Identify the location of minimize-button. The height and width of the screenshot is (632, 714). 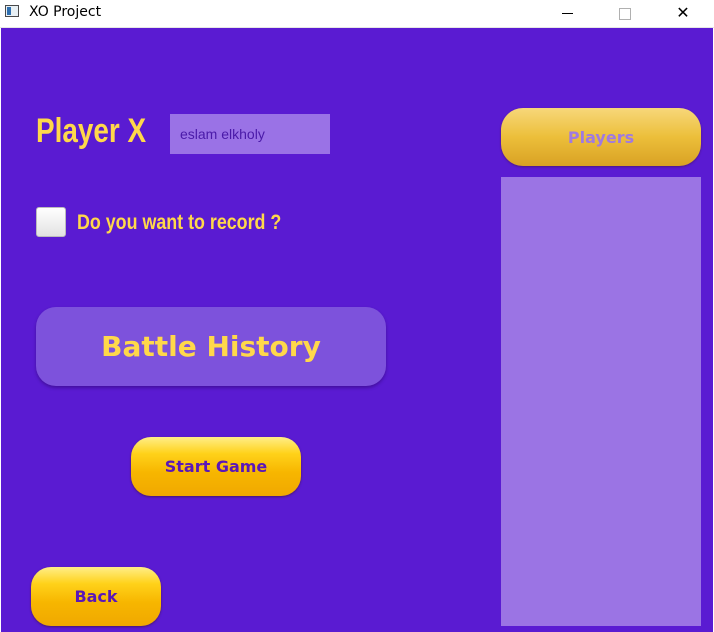
(567, 13).